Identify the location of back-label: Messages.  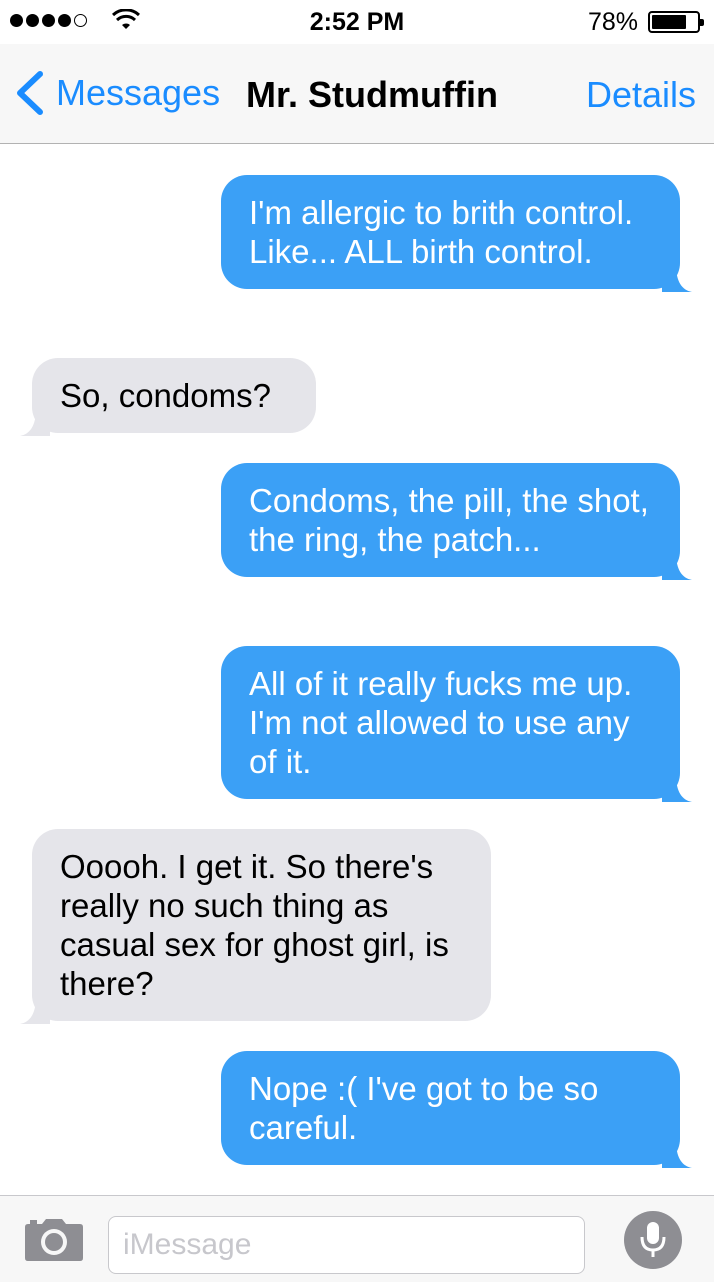
(138, 92).